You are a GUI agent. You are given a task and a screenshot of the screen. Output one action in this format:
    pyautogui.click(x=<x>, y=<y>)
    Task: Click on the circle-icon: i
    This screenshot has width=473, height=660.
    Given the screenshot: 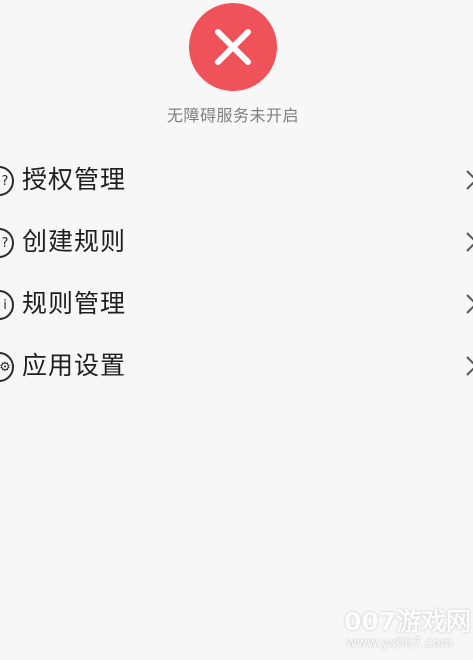 What is the action you would take?
    pyautogui.click(x=7, y=305)
    